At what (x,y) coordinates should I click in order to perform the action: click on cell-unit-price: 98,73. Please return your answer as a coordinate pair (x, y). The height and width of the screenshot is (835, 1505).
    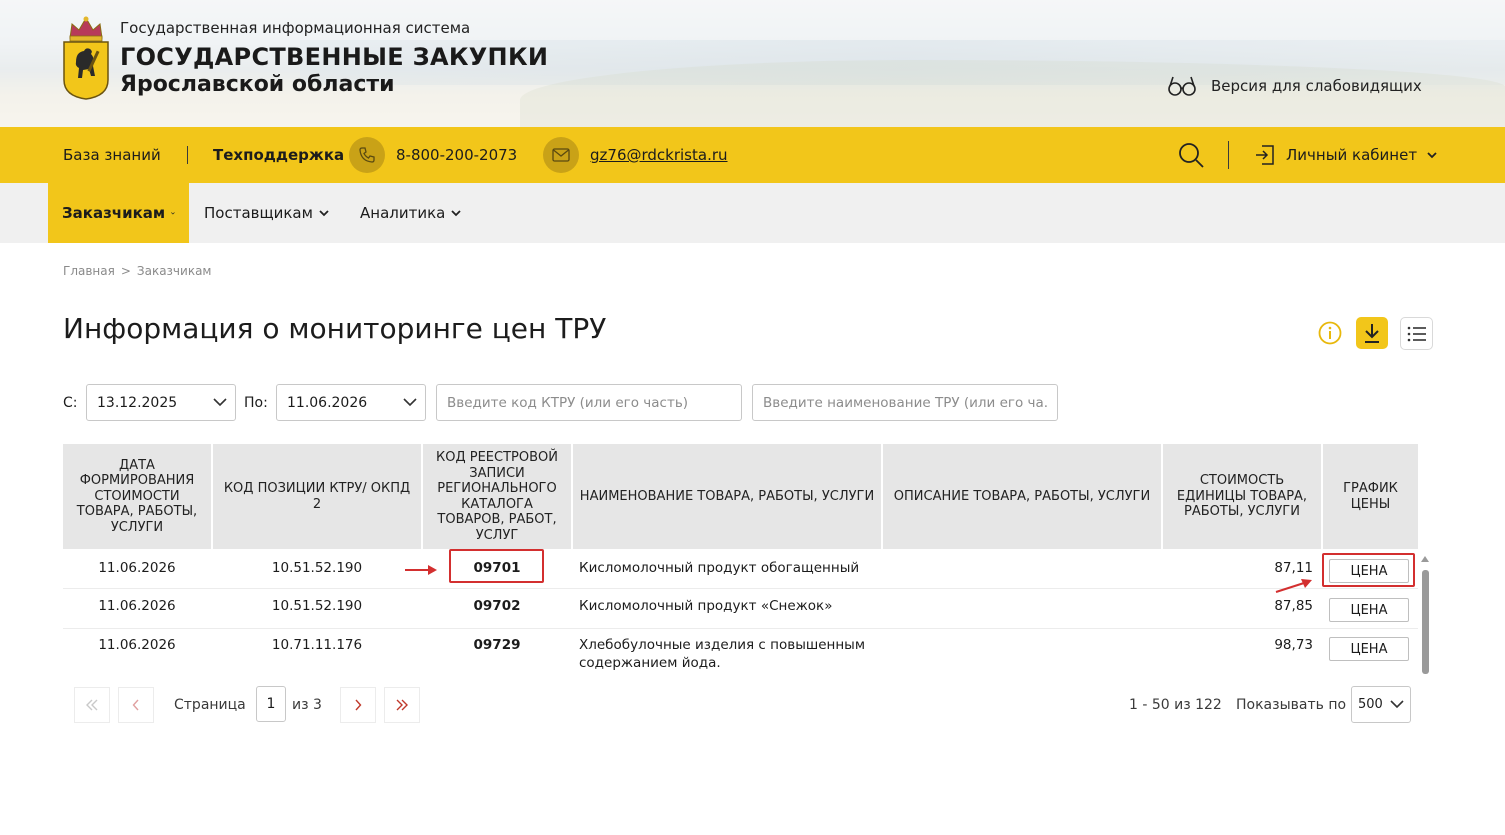
    Looking at the image, I should click on (1293, 645).